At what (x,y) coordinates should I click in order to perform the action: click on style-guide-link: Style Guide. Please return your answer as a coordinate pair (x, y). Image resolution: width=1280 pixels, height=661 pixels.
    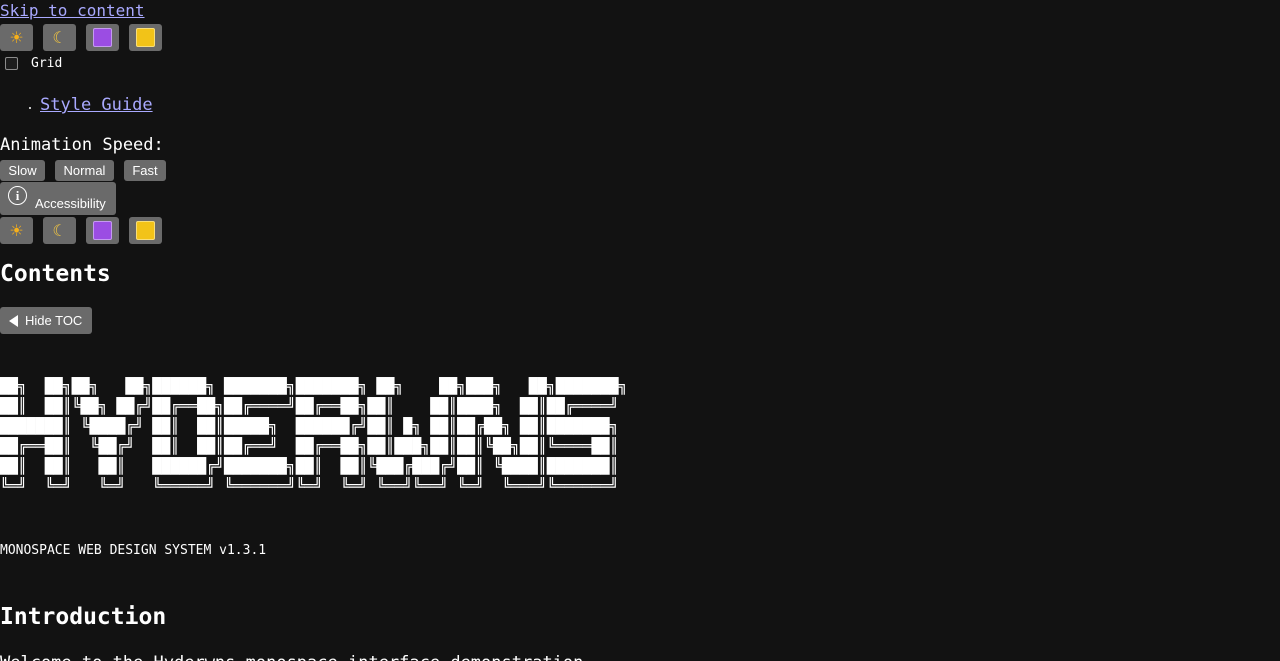
    Looking at the image, I should click on (96, 105).